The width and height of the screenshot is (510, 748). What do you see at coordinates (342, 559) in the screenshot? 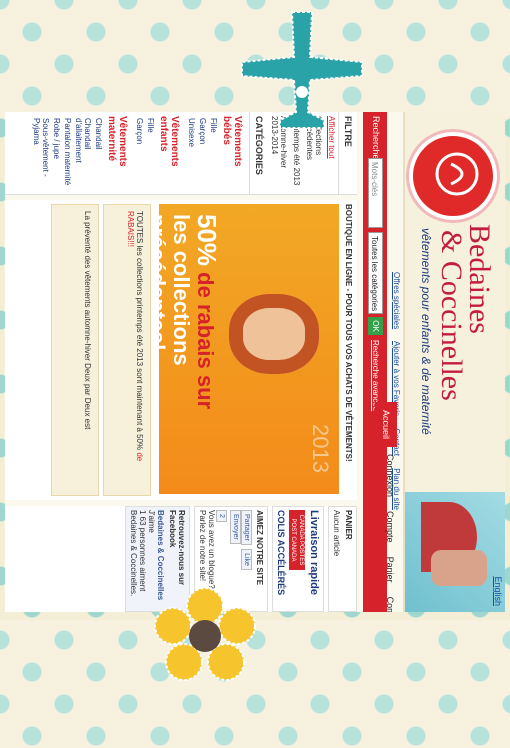
I see `cart-box: PANIER Aucun article` at bounding box center [342, 559].